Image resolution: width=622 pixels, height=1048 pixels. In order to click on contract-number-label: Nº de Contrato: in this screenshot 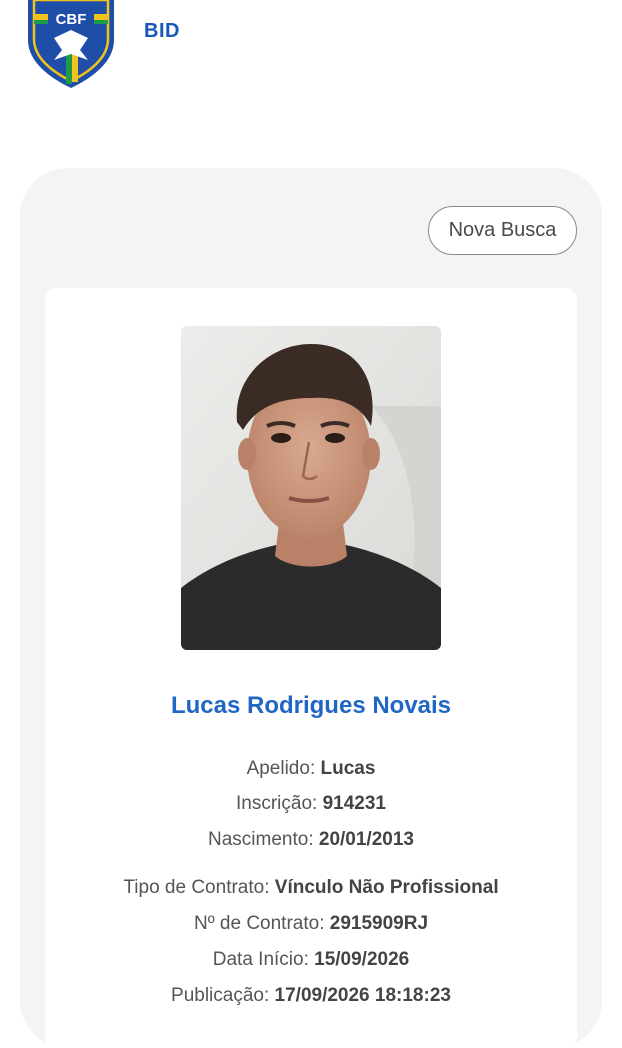, I will do `click(261, 923)`.